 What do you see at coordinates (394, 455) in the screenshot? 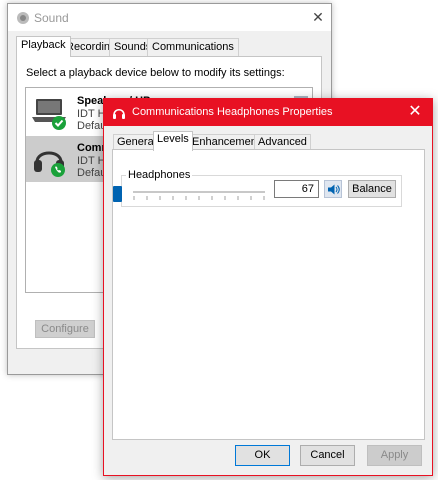
I see `apply-button: Apply` at bounding box center [394, 455].